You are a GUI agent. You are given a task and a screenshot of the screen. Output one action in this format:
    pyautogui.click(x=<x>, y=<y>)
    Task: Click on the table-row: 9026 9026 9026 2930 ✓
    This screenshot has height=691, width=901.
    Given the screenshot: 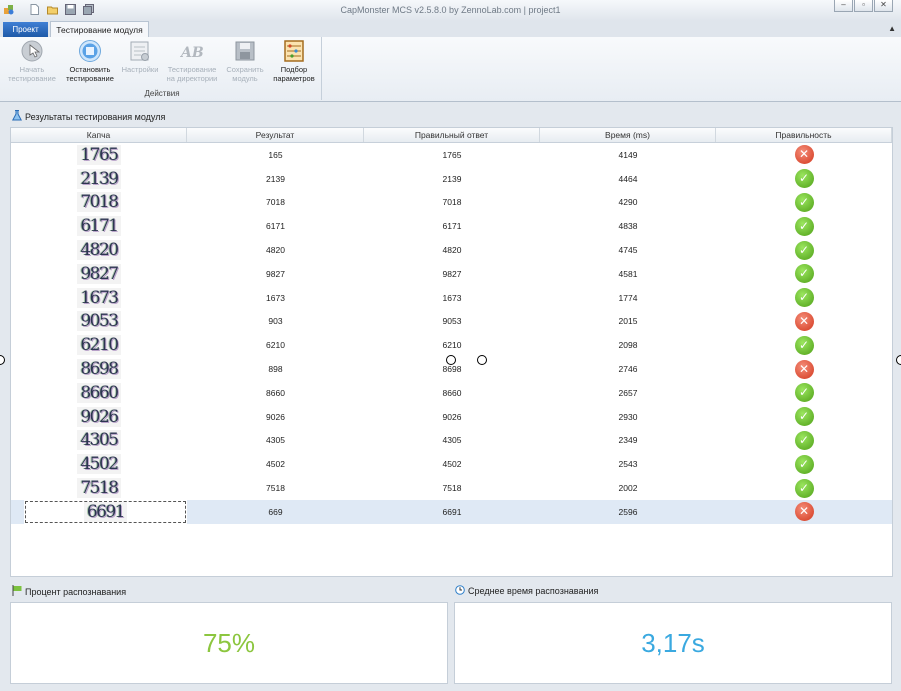 What is the action you would take?
    pyautogui.click(x=451, y=417)
    